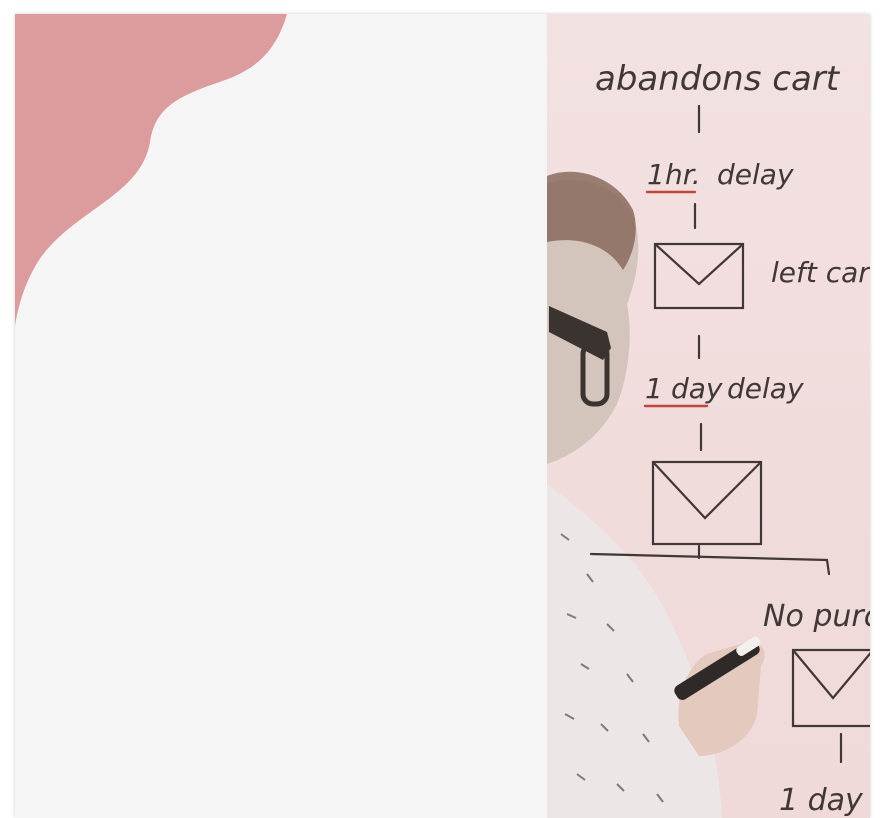 This screenshot has height=818, width=885. I want to click on step1-unit: hr., so click(683, 174).